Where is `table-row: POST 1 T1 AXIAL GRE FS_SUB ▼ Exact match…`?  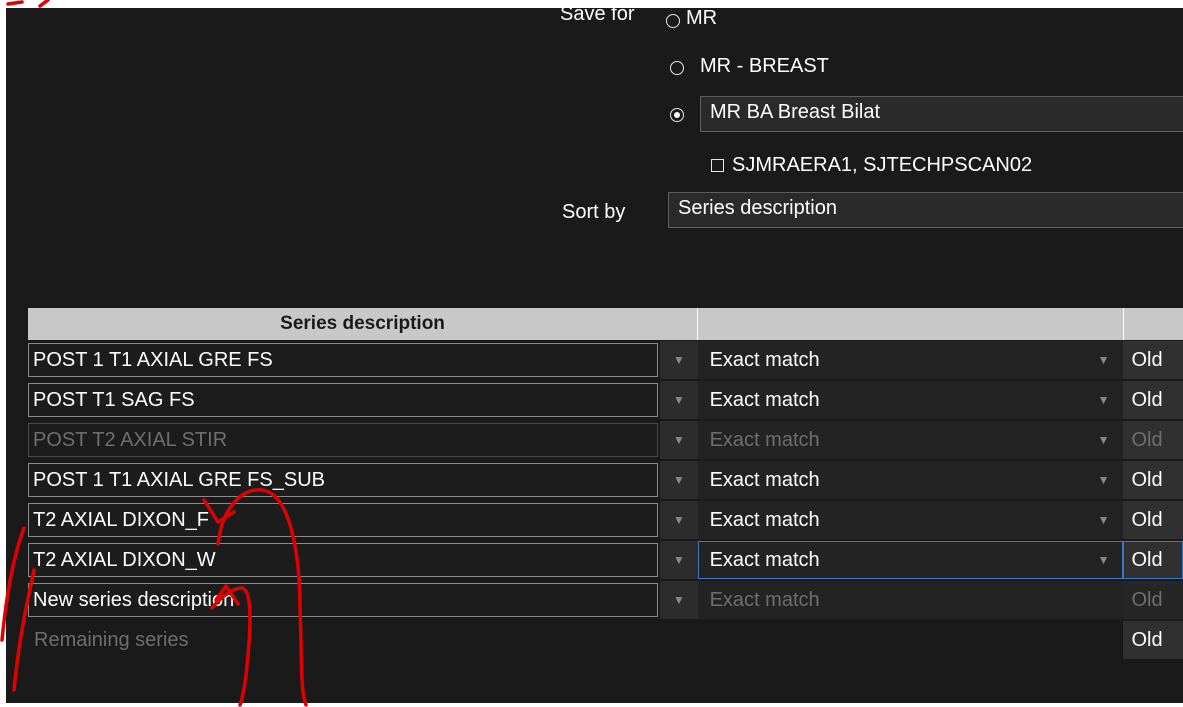 table-row: POST 1 T1 AXIAL GRE FS_SUB ▼ Exact match… is located at coordinates (605, 480).